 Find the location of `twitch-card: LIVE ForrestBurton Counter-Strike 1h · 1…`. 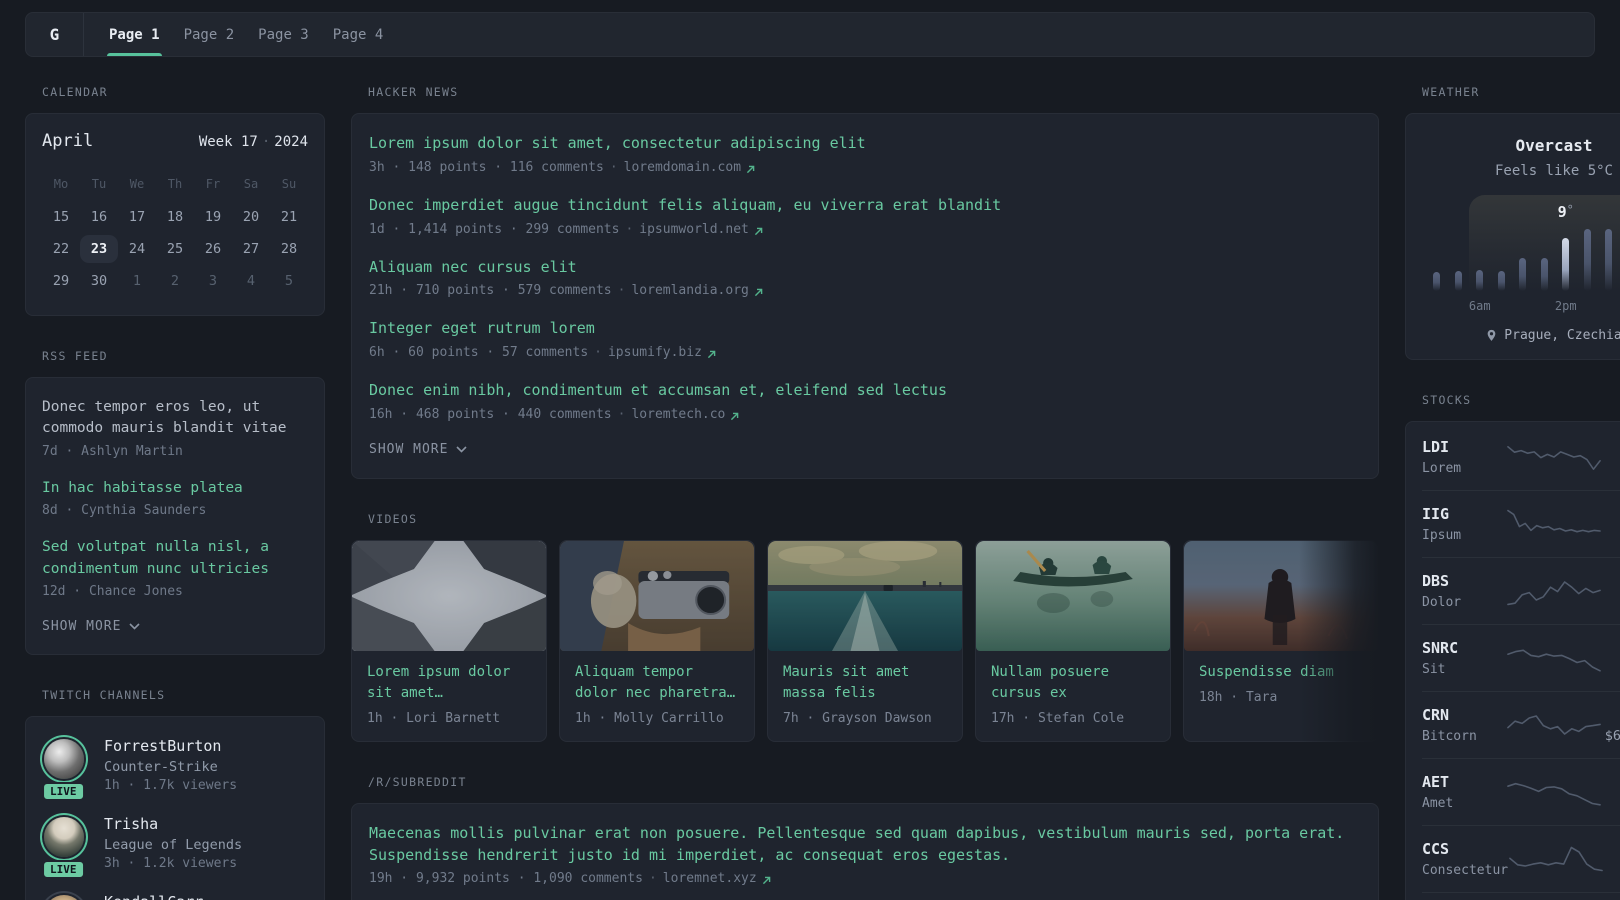

twitch-card: LIVE ForrestBurton Counter-Strike 1h · 1… is located at coordinates (175, 808).